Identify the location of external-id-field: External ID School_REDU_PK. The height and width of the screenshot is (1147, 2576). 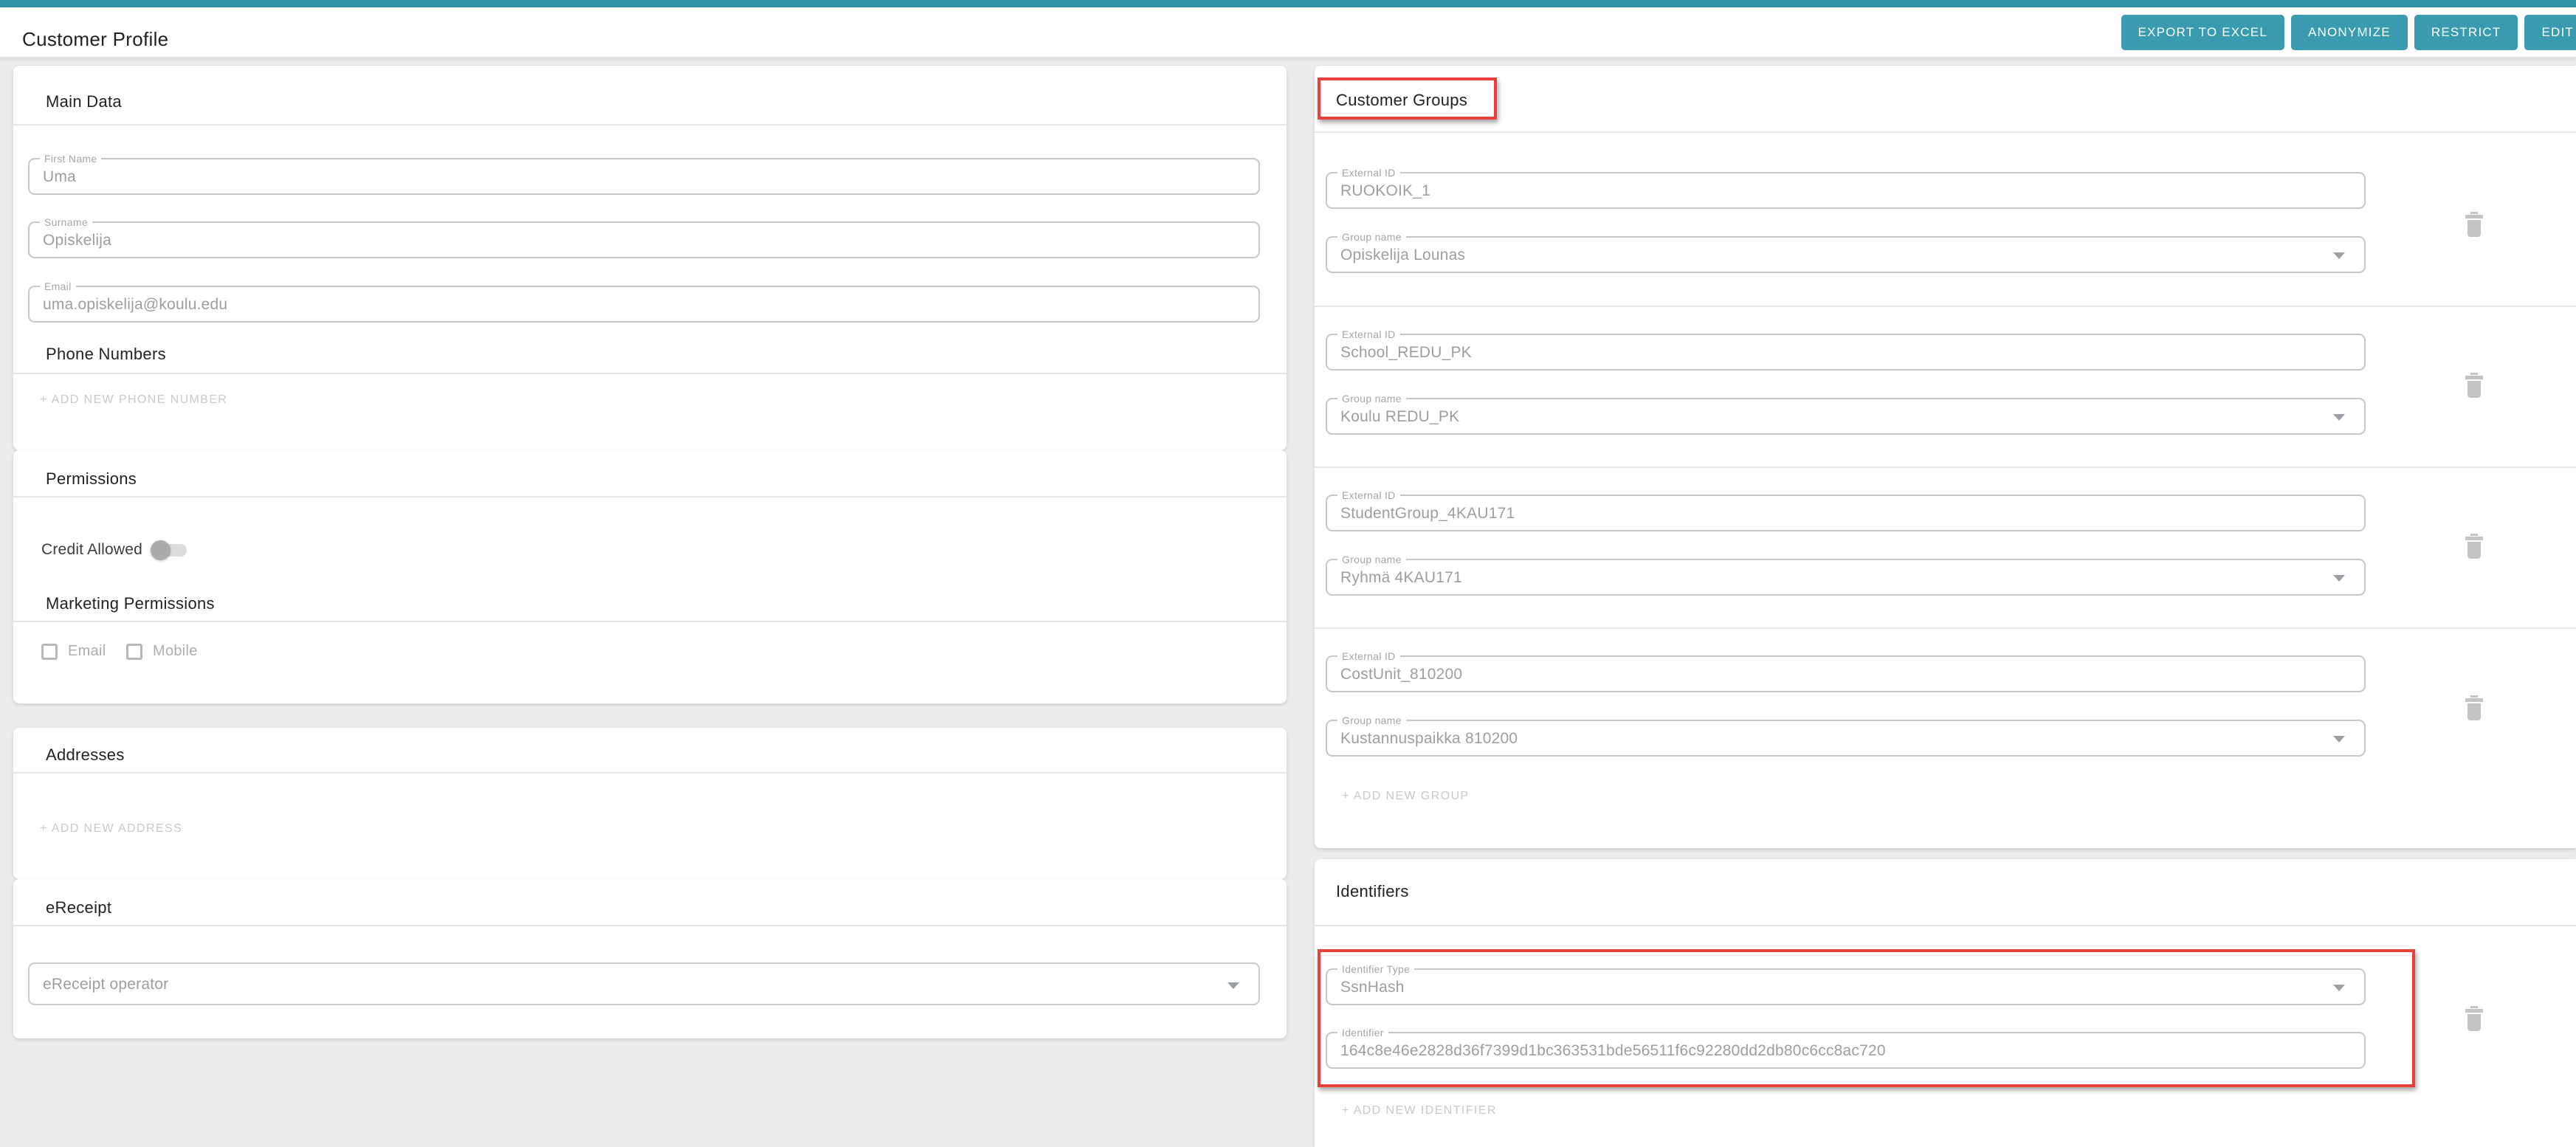
(1846, 349).